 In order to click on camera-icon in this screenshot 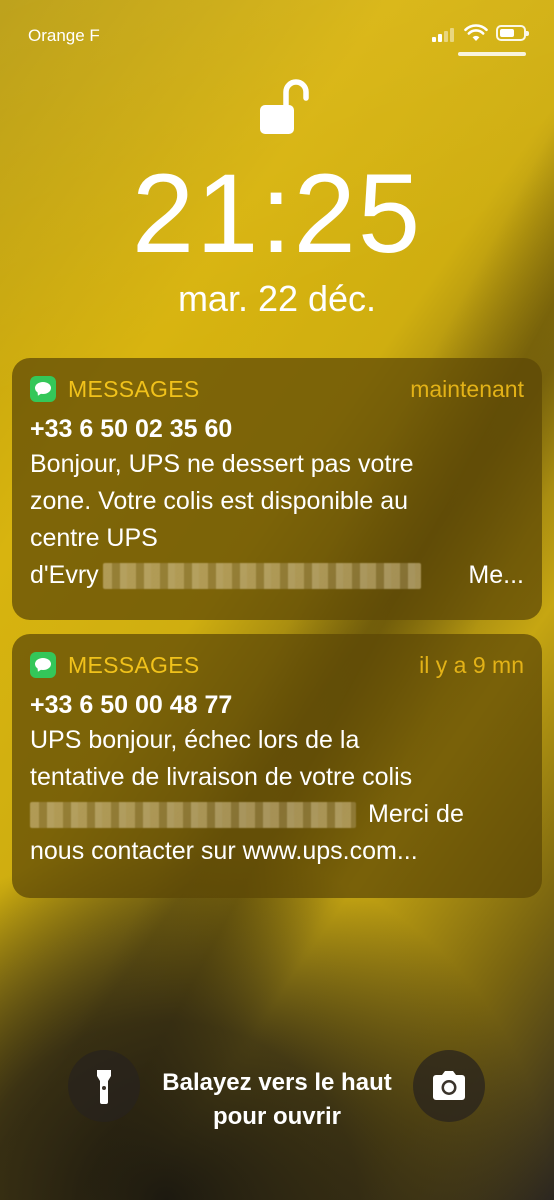, I will do `click(449, 1085)`.